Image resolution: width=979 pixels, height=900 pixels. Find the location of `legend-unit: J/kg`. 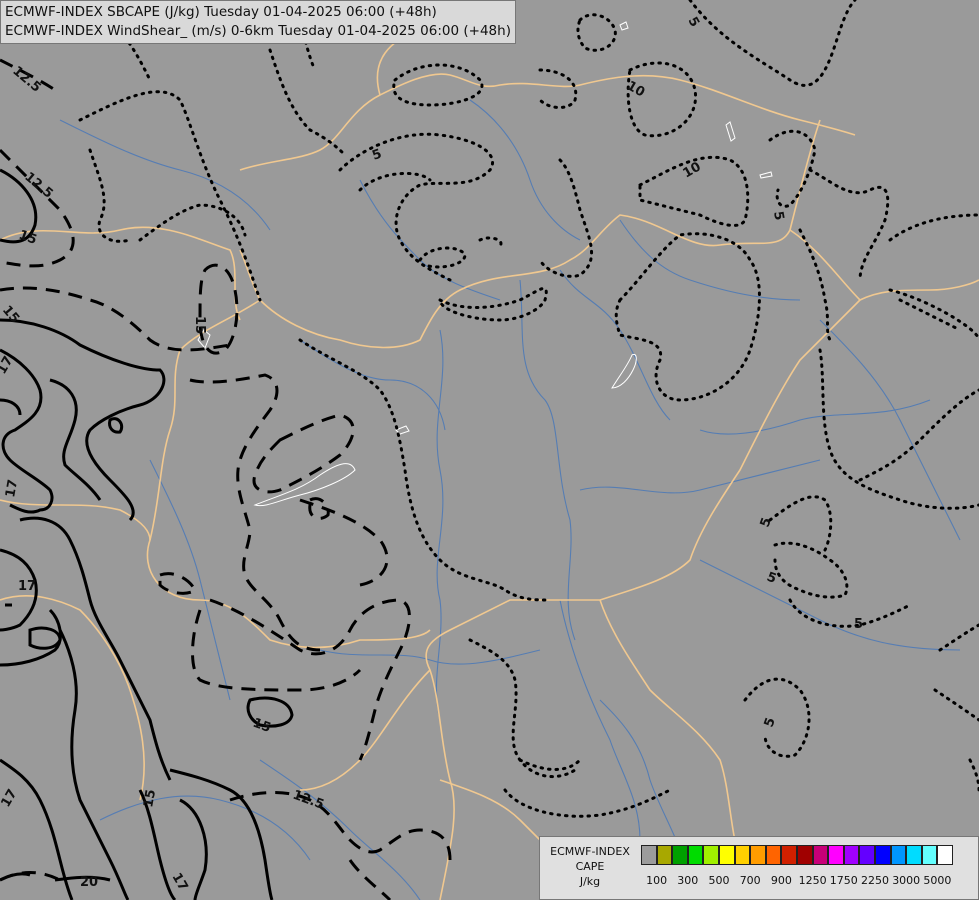

legend-unit: J/kg is located at coordinates (590, 881).